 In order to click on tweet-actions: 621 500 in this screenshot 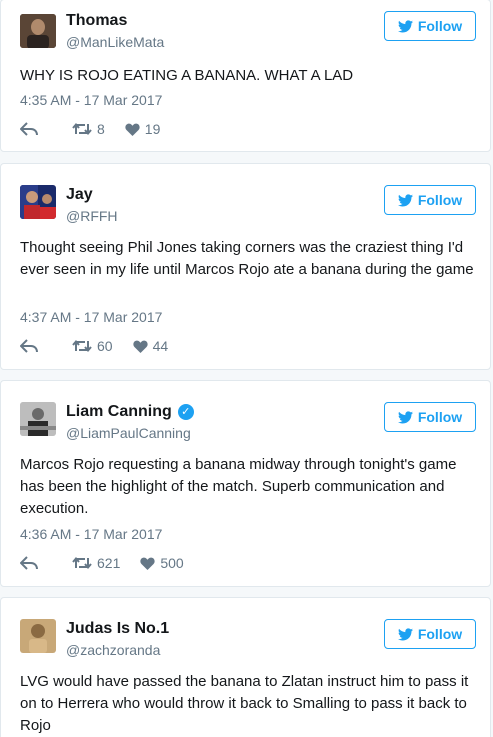, I will do `click(102, 563)`.